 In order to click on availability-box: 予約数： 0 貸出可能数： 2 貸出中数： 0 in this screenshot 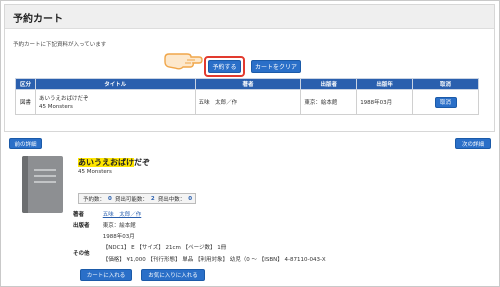, I will do `click(137, 198)`.